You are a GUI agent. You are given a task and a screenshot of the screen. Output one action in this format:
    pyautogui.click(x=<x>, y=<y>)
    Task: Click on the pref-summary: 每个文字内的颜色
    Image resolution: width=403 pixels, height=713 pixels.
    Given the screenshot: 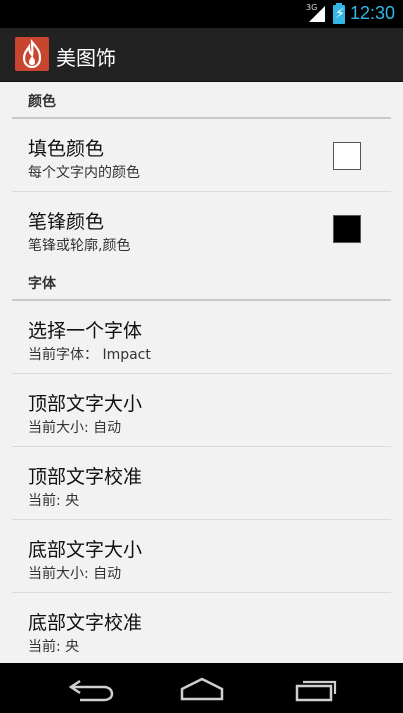 What is the action you would take?
    pyautogui.click(x=84, y=173)
    